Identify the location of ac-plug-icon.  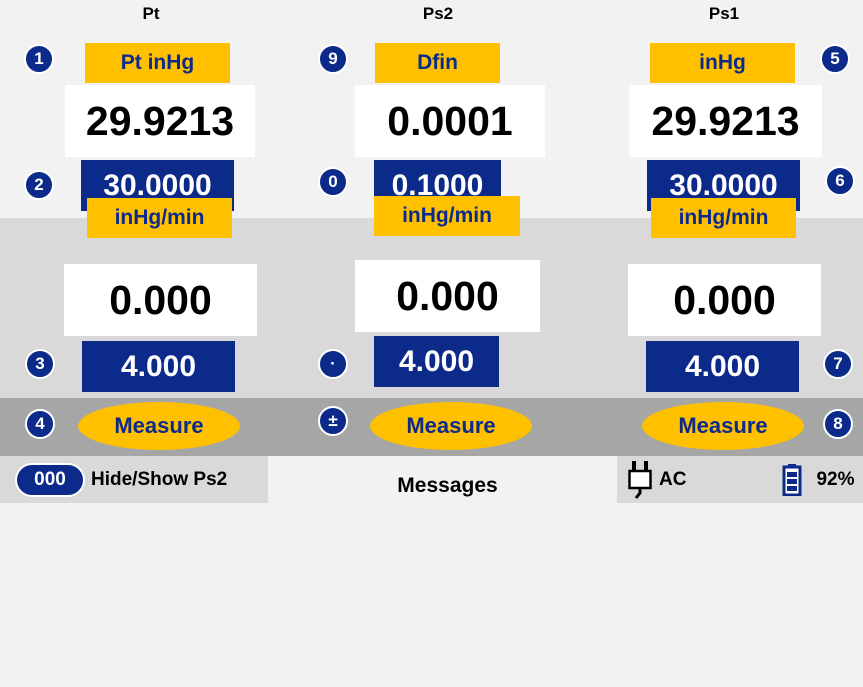
(640, 479).